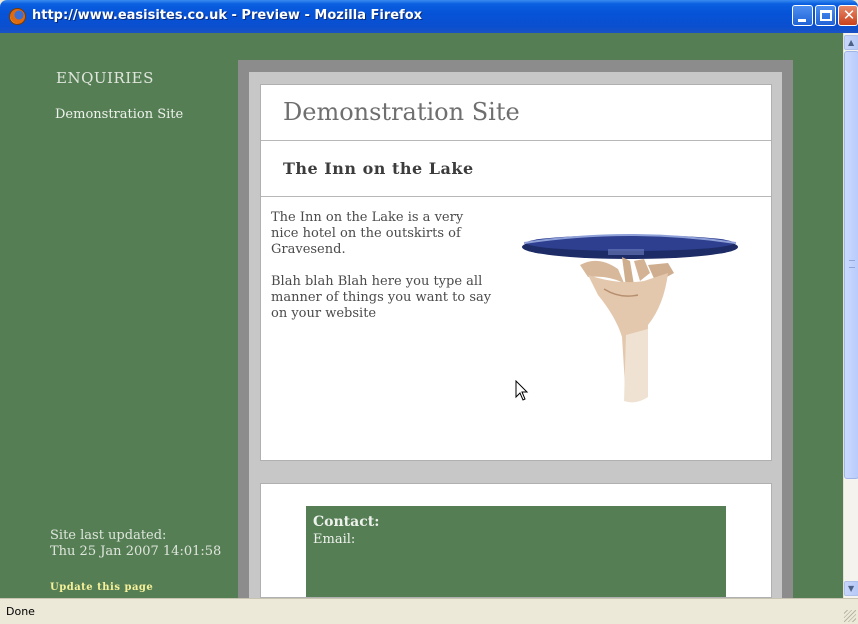  What do you see at coordinates (401, 112) in the screenshot?
I see `site-title: Demonstration Site` at bounding box center [401, 112].